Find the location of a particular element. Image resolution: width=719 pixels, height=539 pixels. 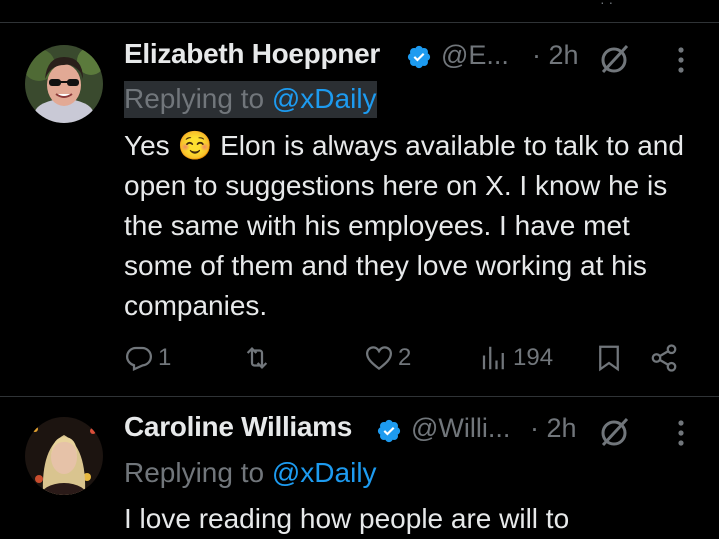

repost-button is located at coordinates (259, 358).